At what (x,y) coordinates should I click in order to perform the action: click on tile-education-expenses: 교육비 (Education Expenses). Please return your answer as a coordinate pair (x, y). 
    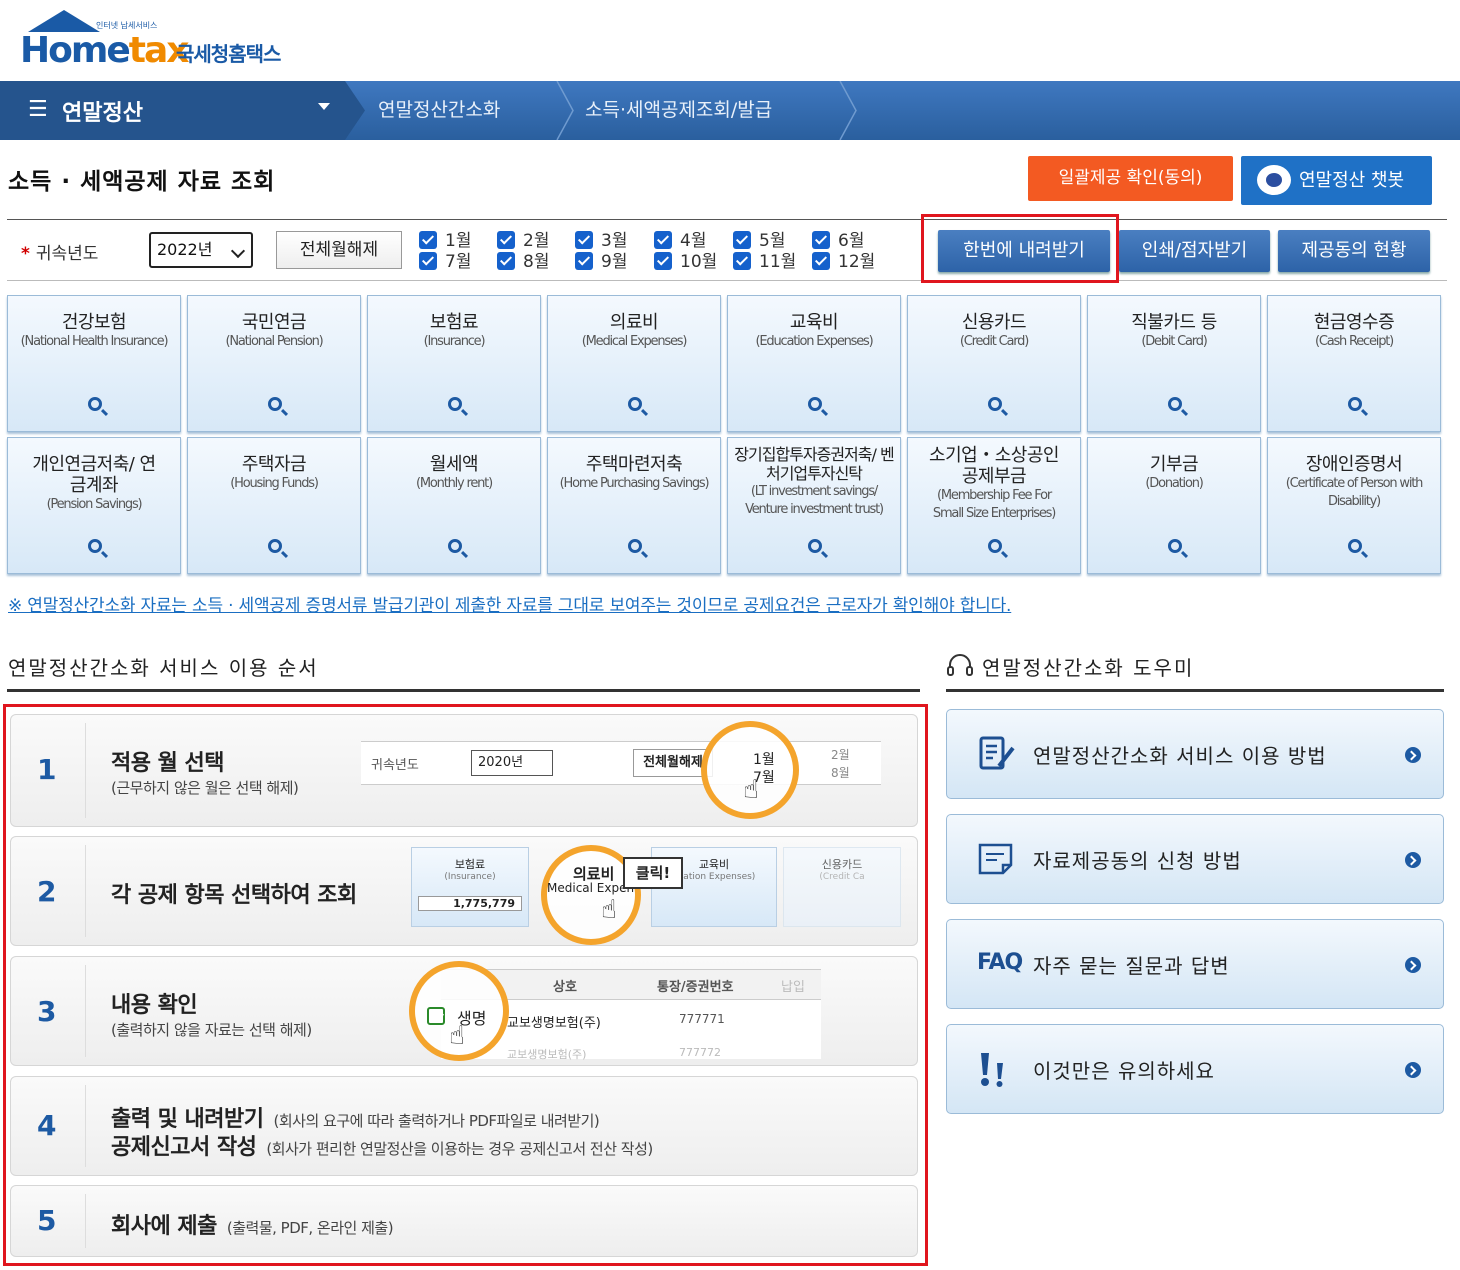
    Looking at the image, I should click on (814, 363).